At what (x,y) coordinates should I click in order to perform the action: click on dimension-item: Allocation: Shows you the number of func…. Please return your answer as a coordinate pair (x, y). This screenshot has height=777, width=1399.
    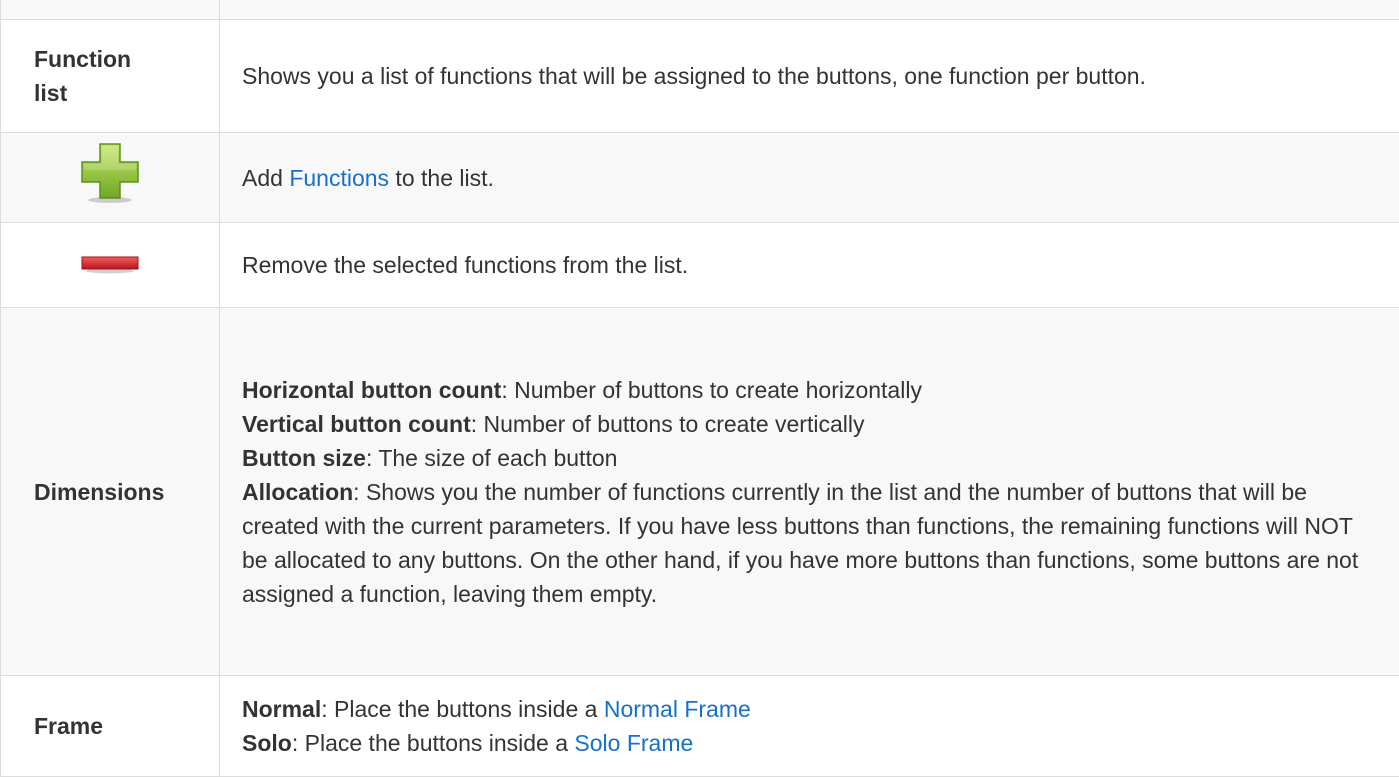
    Looking at the image, I should click on (811, 543).